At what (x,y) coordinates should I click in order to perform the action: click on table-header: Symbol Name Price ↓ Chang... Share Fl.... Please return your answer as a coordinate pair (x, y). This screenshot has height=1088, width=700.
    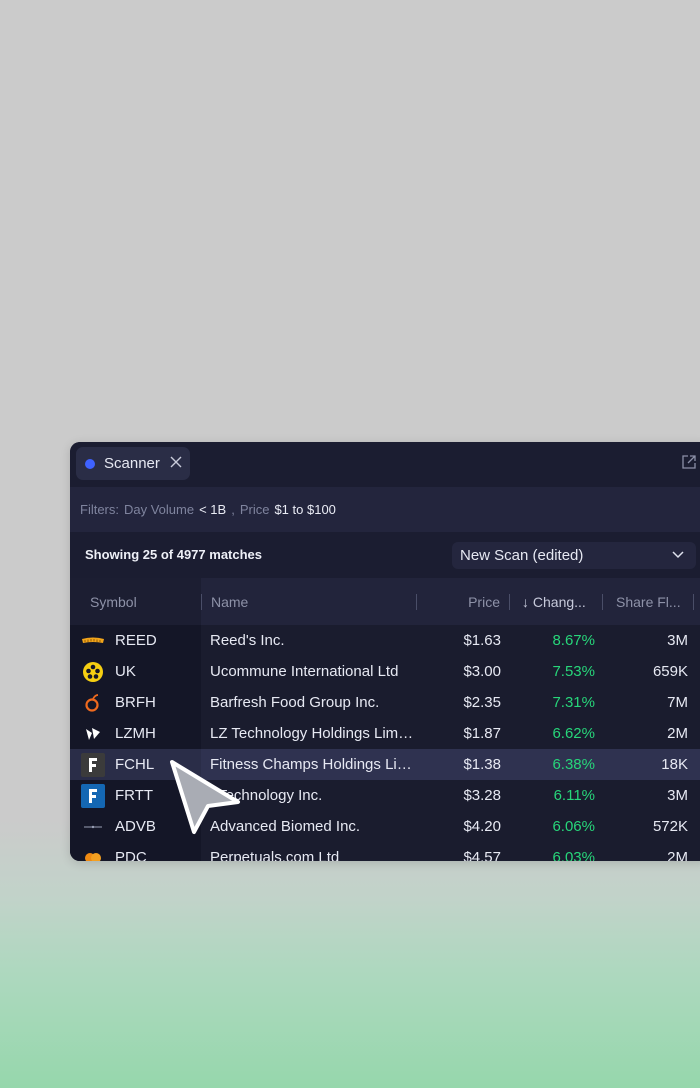
    Looking at the image, I should click on (385, 601).